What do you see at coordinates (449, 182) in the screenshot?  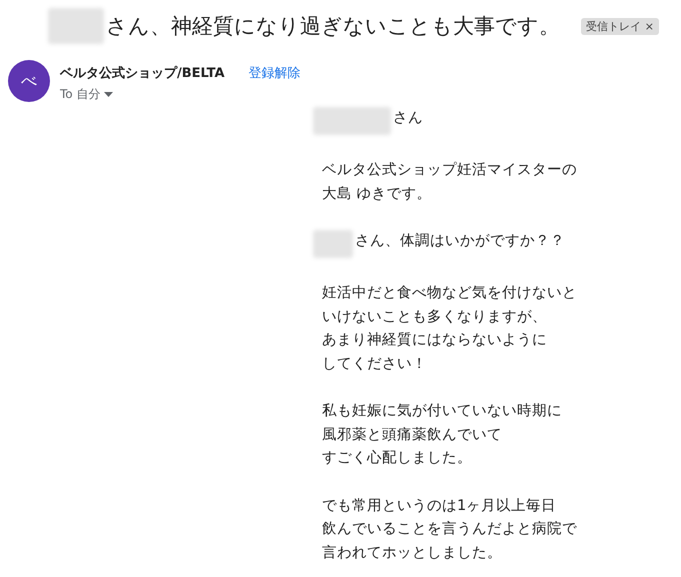 I see `body-paragraph: ベルタ公式ショップ妊活マイスターの 大島 ゆきです。` at bounding box center [449, 182].